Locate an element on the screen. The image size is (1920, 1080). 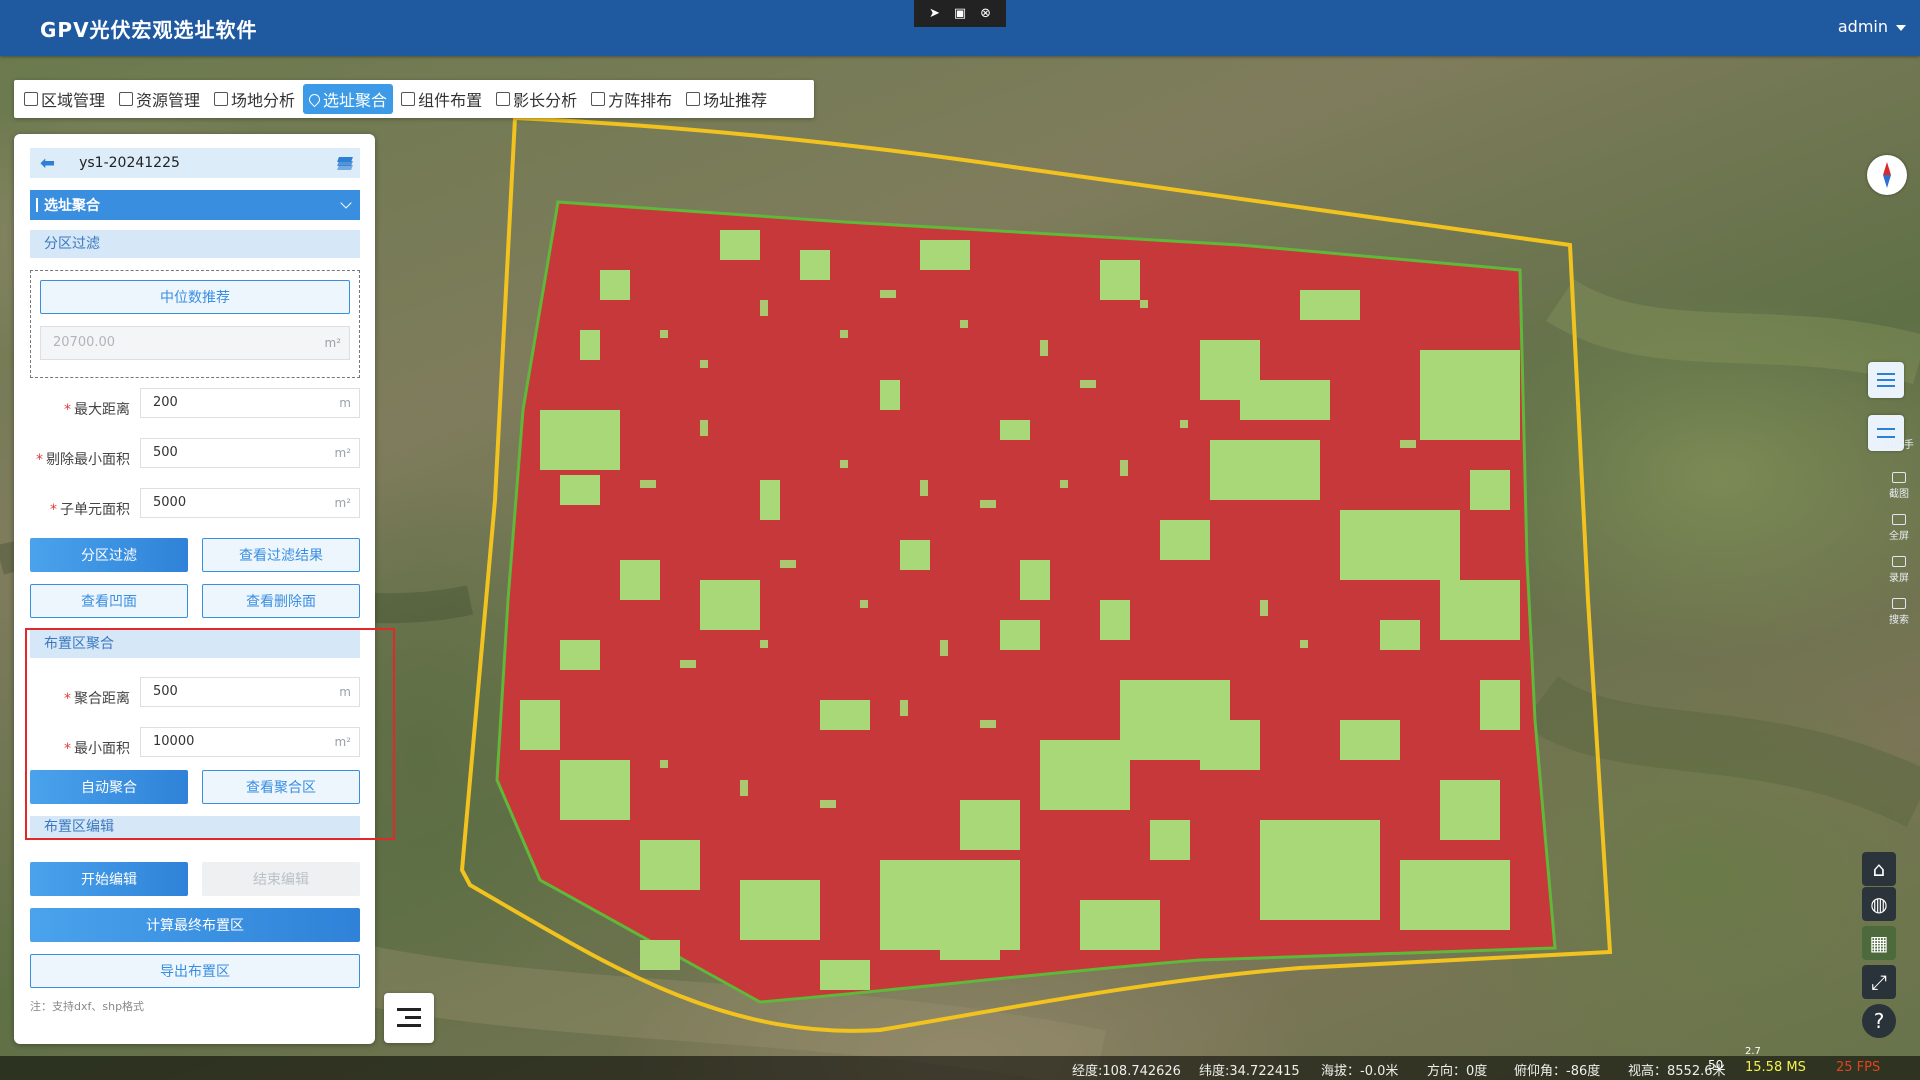
help-icon: ? is located at coordinates (1879, 1021).